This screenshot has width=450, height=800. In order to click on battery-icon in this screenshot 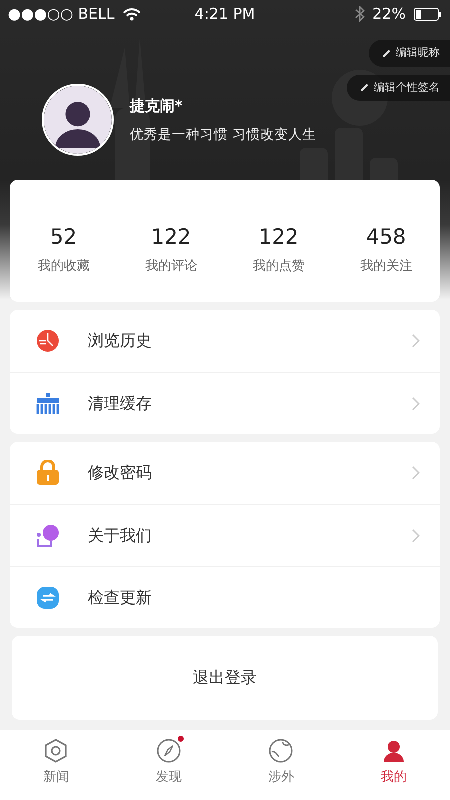, I will do `click(428, 14)`.